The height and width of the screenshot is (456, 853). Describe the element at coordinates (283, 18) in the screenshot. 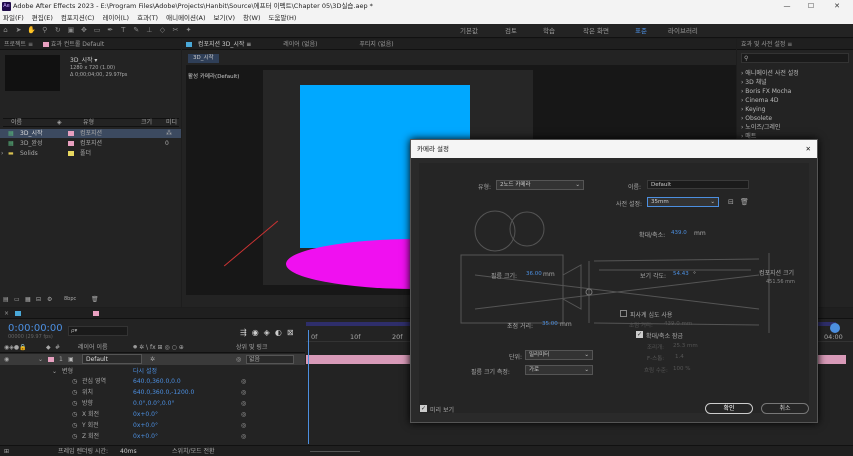

I see `menu-help: 도움말(H)` at that location.